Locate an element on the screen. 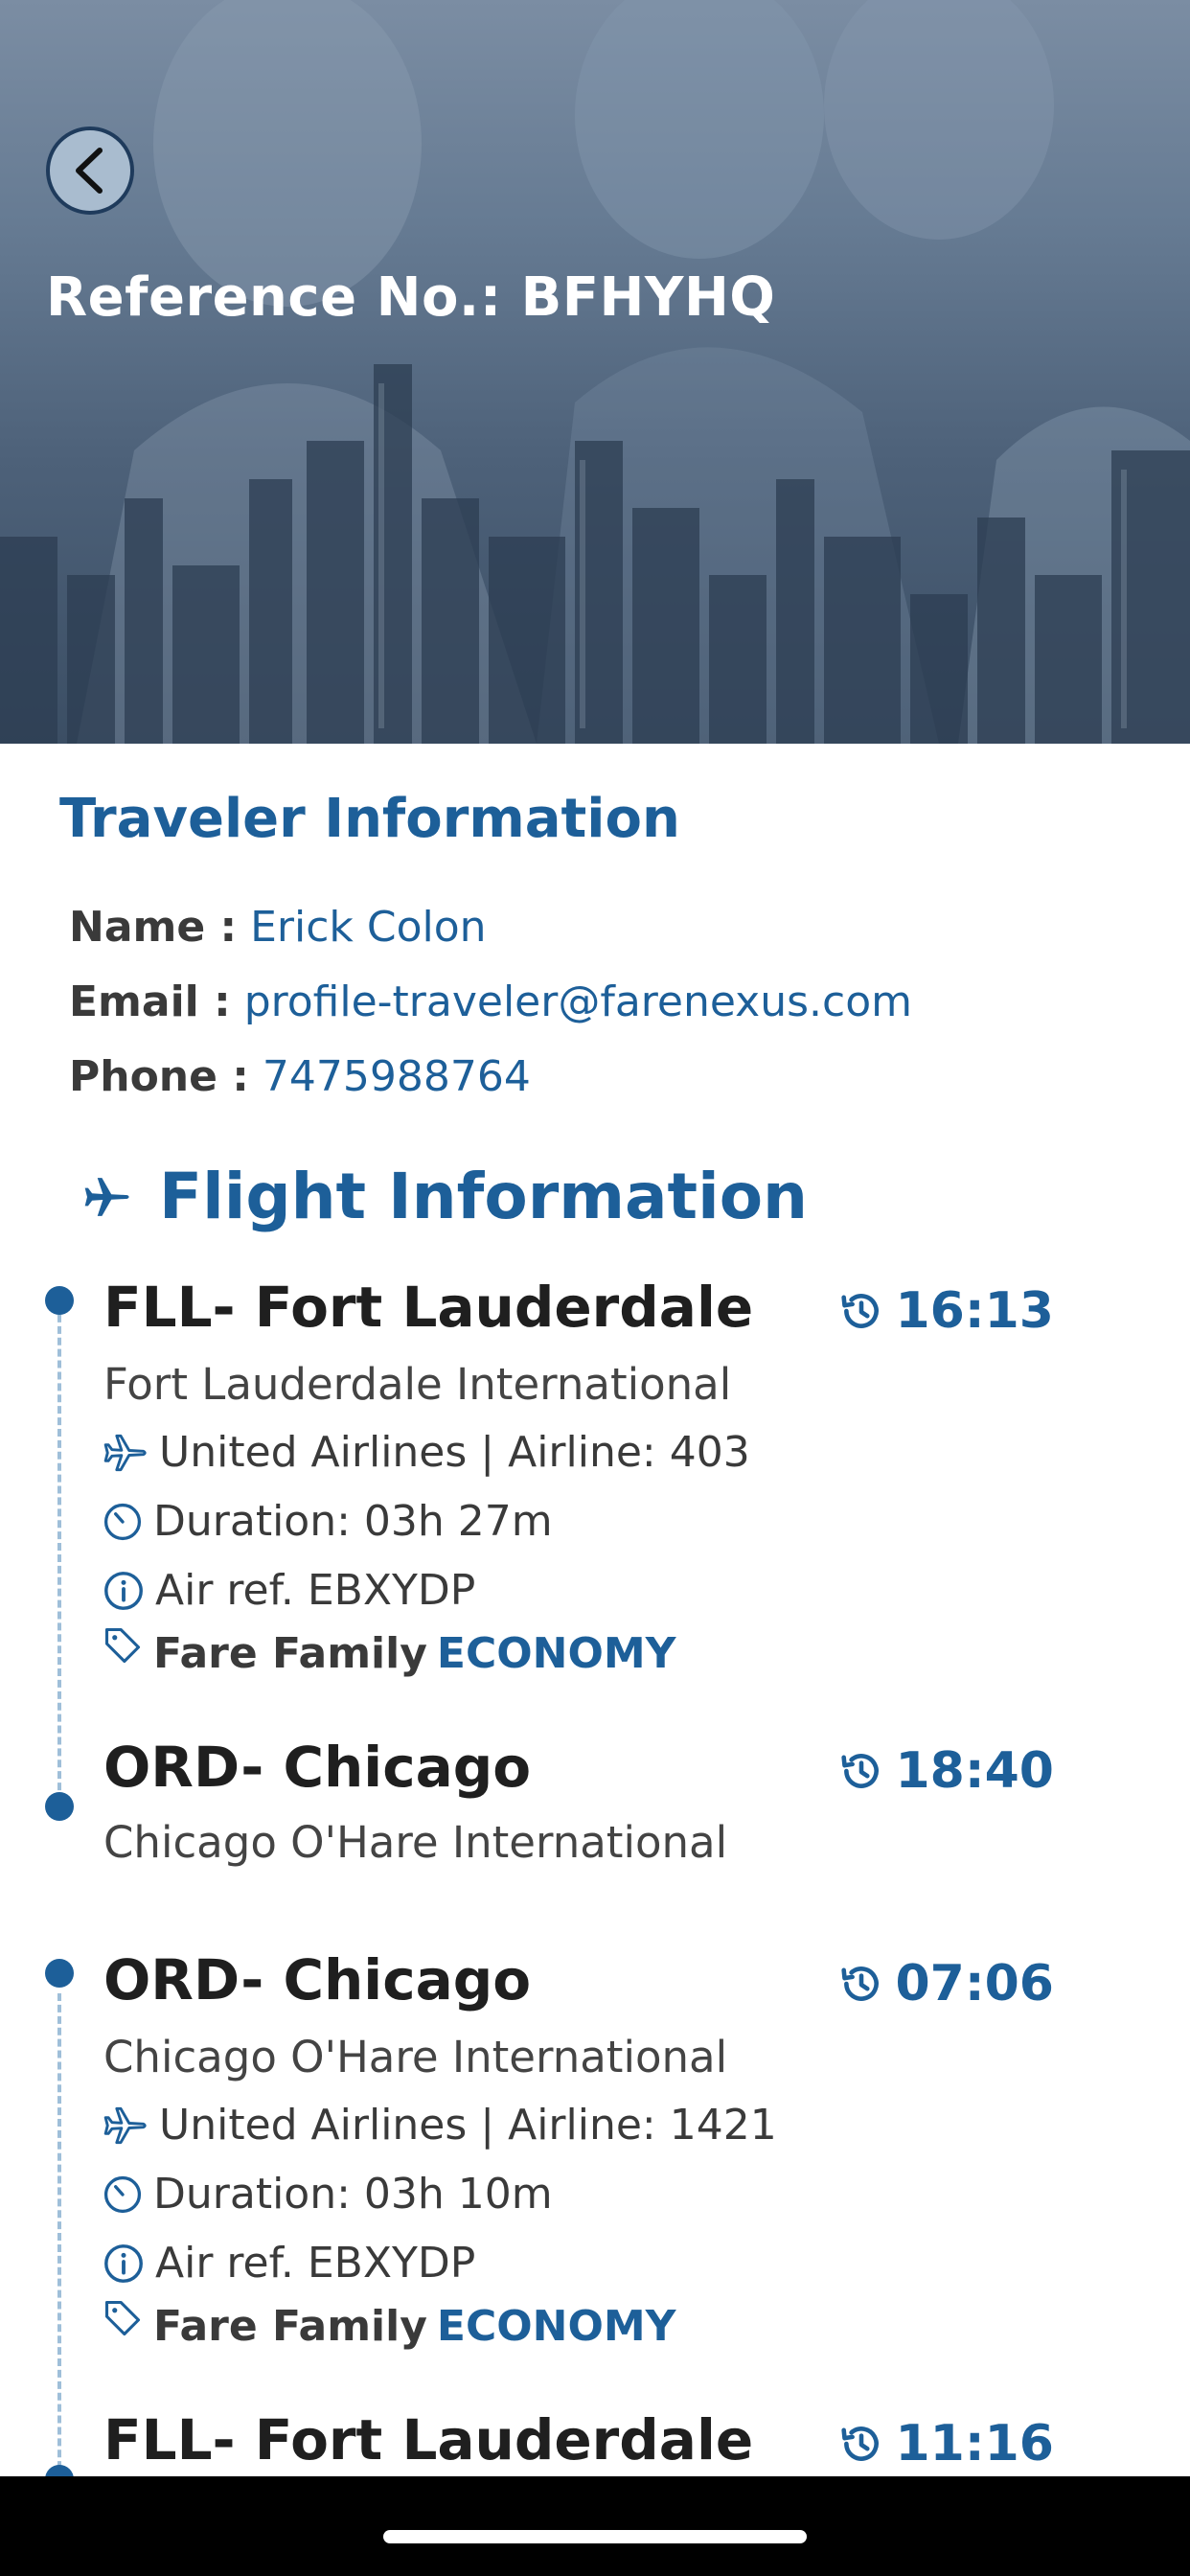 Image resolution: width=1190 pixels, height=2576 pixels. chevron-left-icon is located at coordinates (89, 171).